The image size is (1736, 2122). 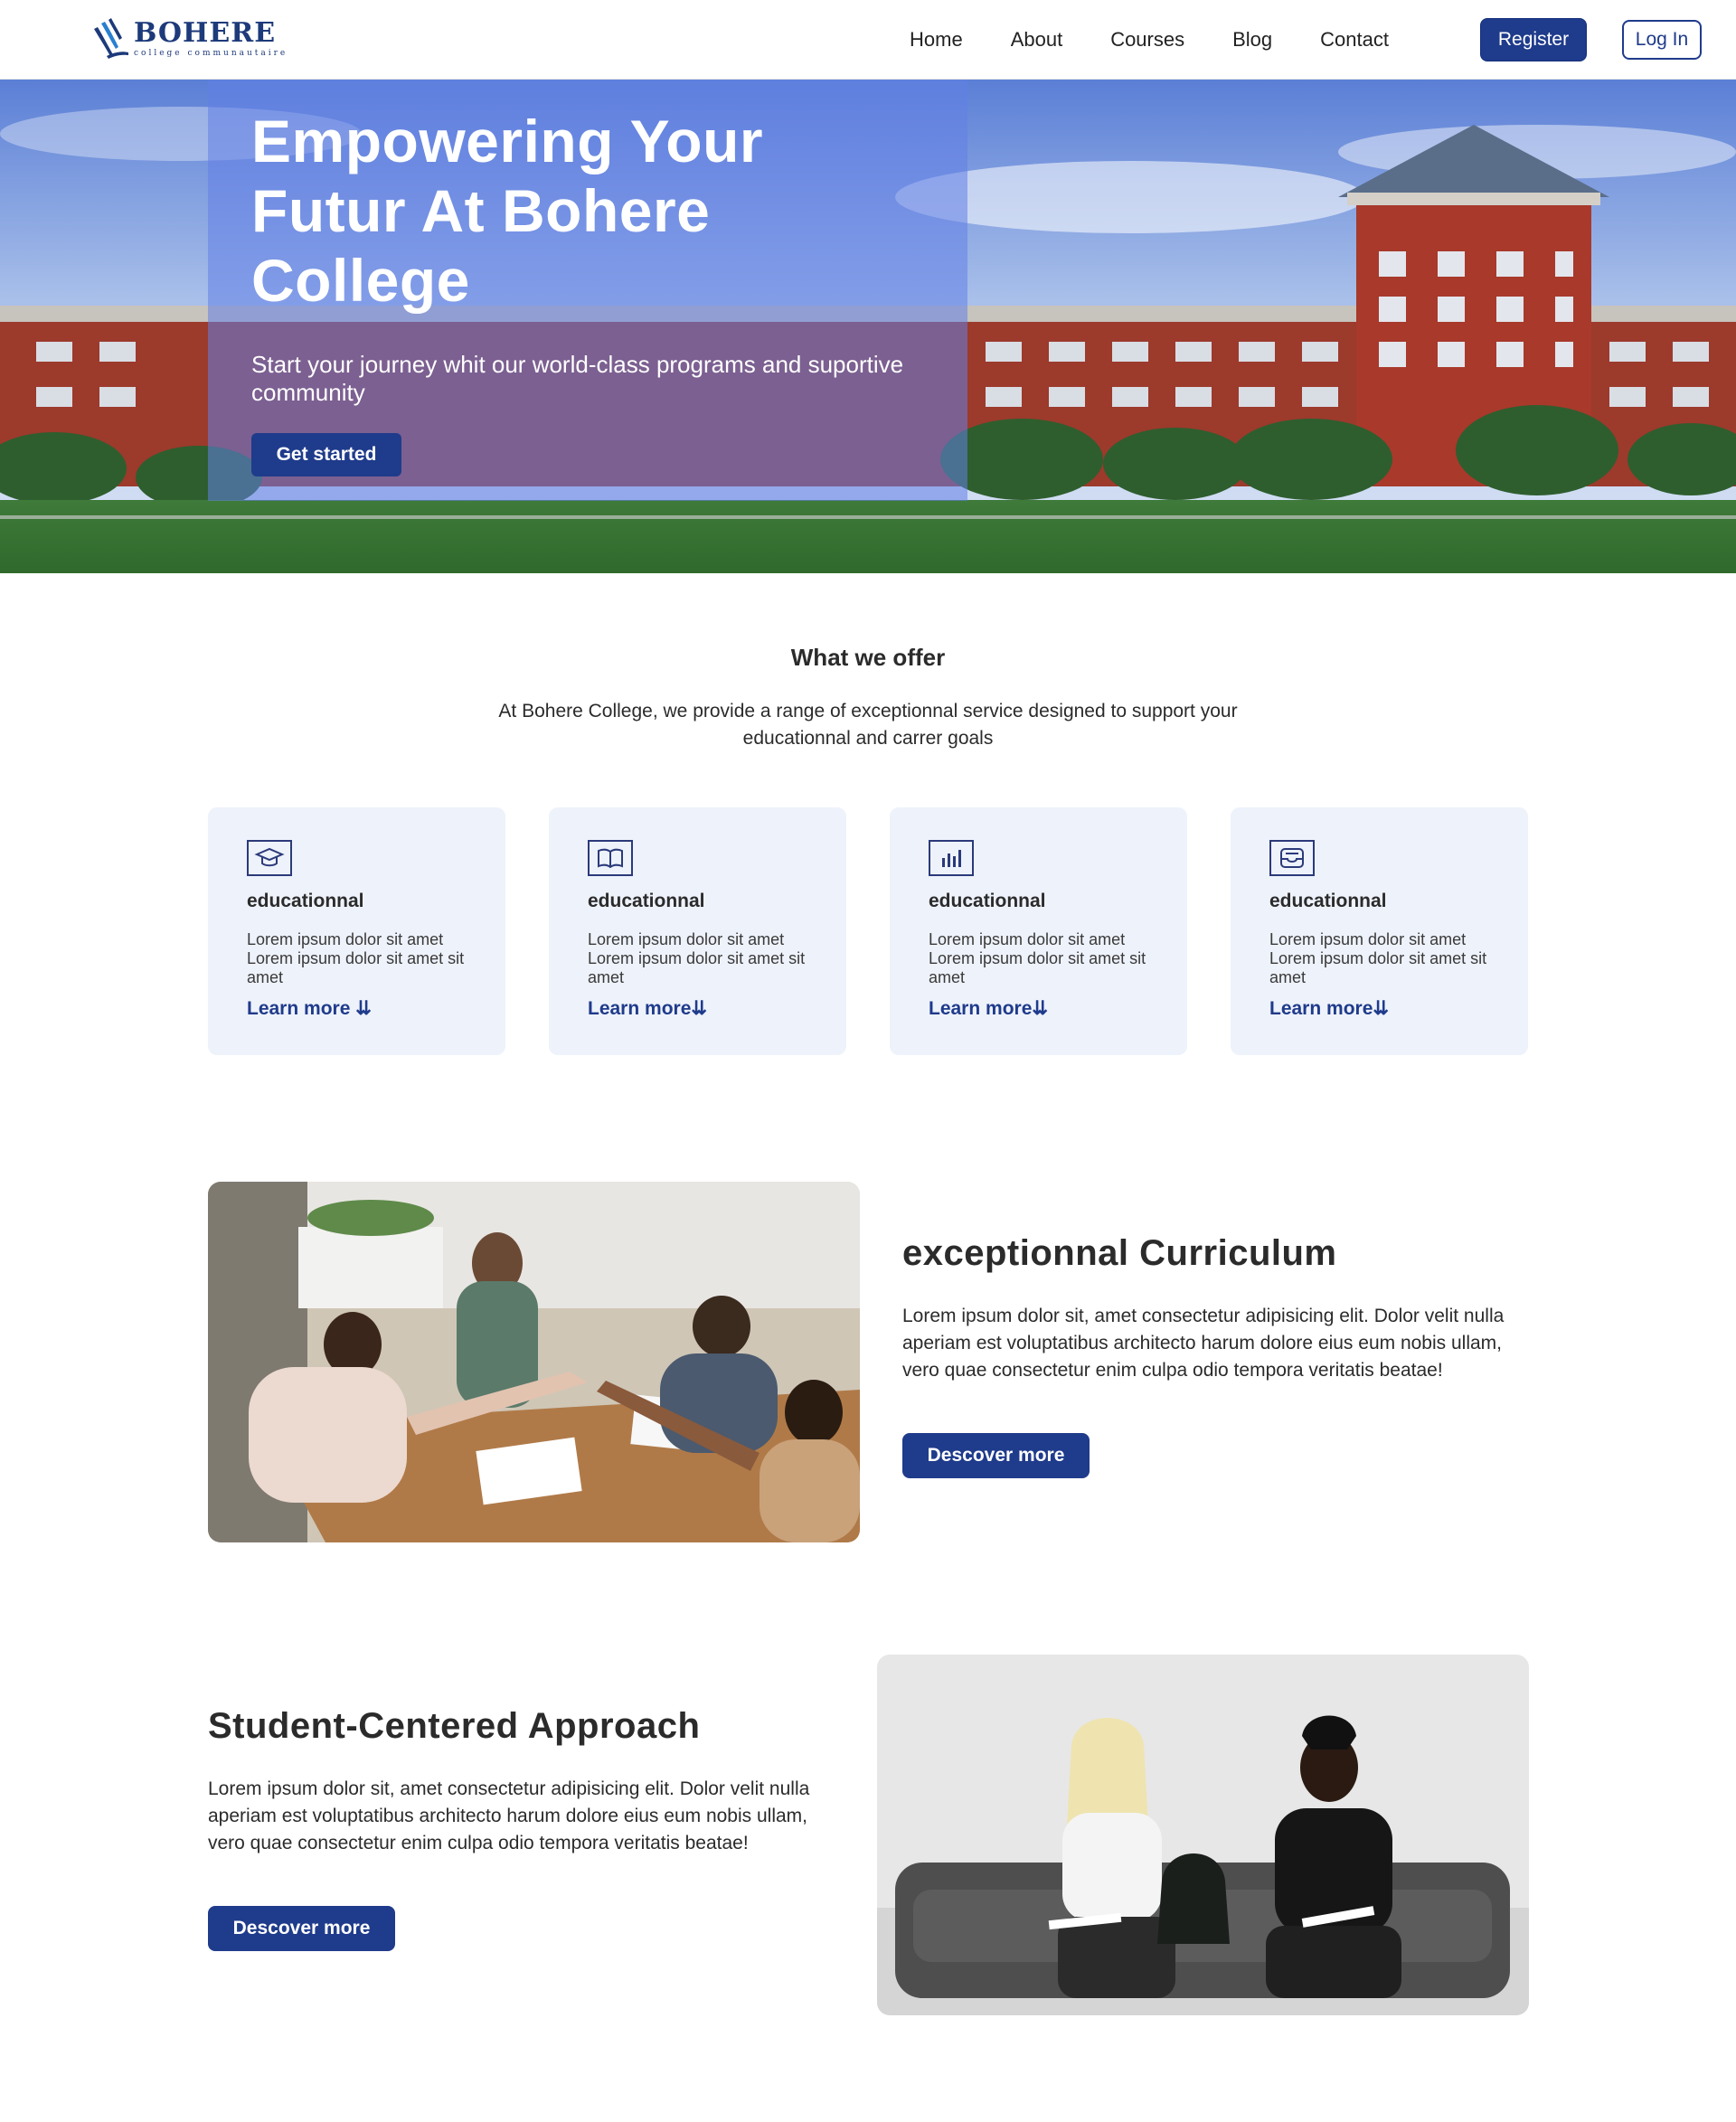 What do you see at coordinates (1203, 1835) in the screenshot?
I see `students-photo` at bounding box center [1203, 1835].